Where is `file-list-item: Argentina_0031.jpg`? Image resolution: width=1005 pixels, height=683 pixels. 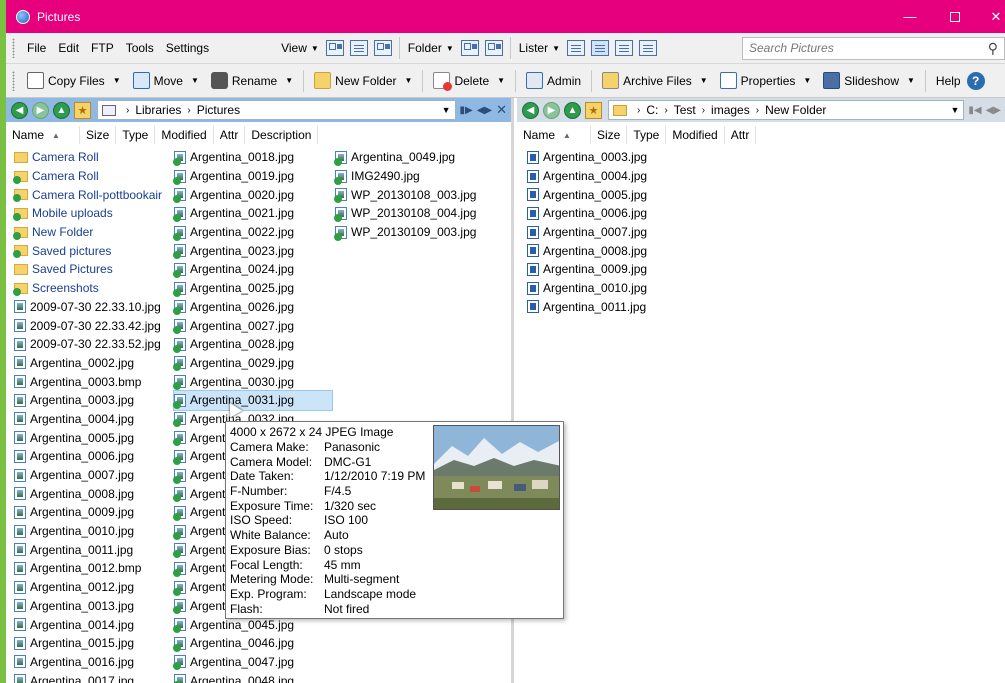 file-list-item: Argentina_0031.jpg is located at coordinates (253, 400).